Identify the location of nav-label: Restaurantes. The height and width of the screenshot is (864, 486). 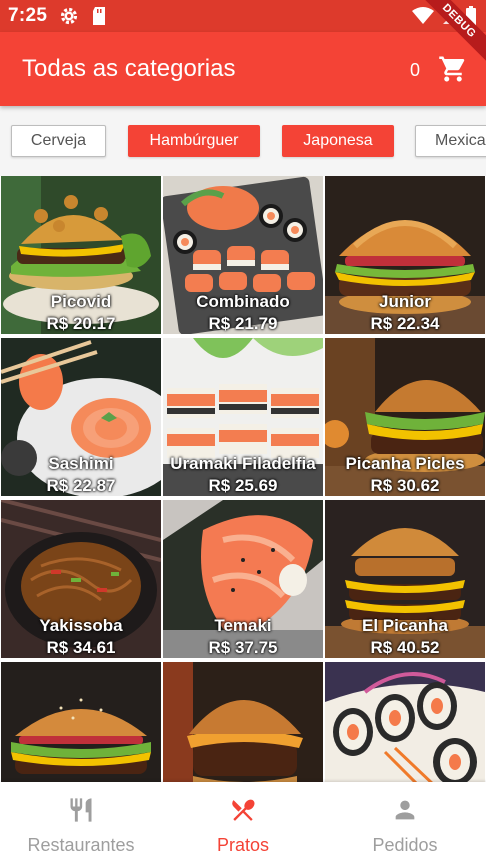
(81, 845).